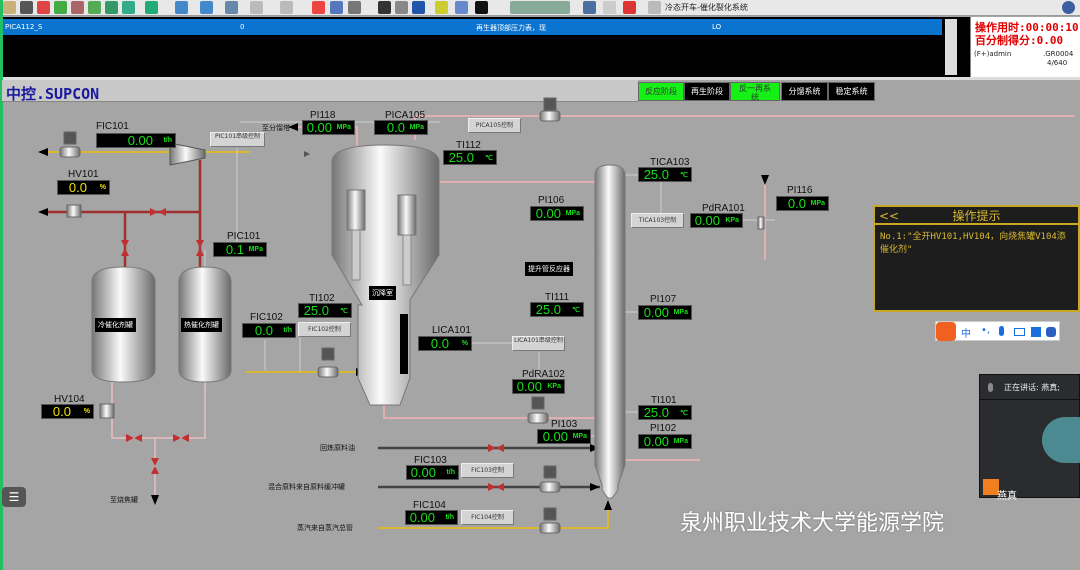 This screenshot has width=1080, height=570. I want to click on pica105-control-button: PICA105控制, so click(494, 125).